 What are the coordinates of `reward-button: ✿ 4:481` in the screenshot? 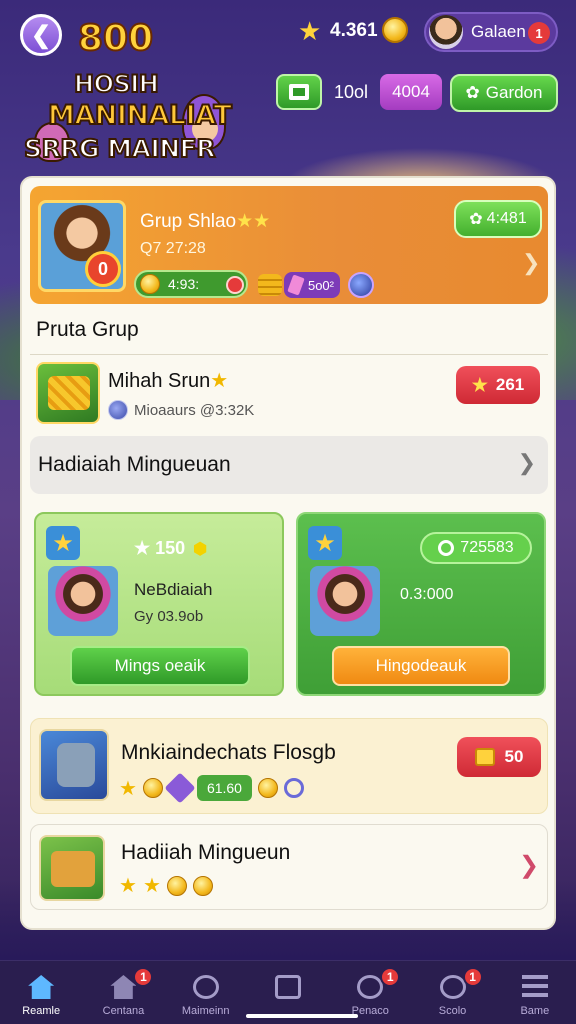 It's located at (498, 219).